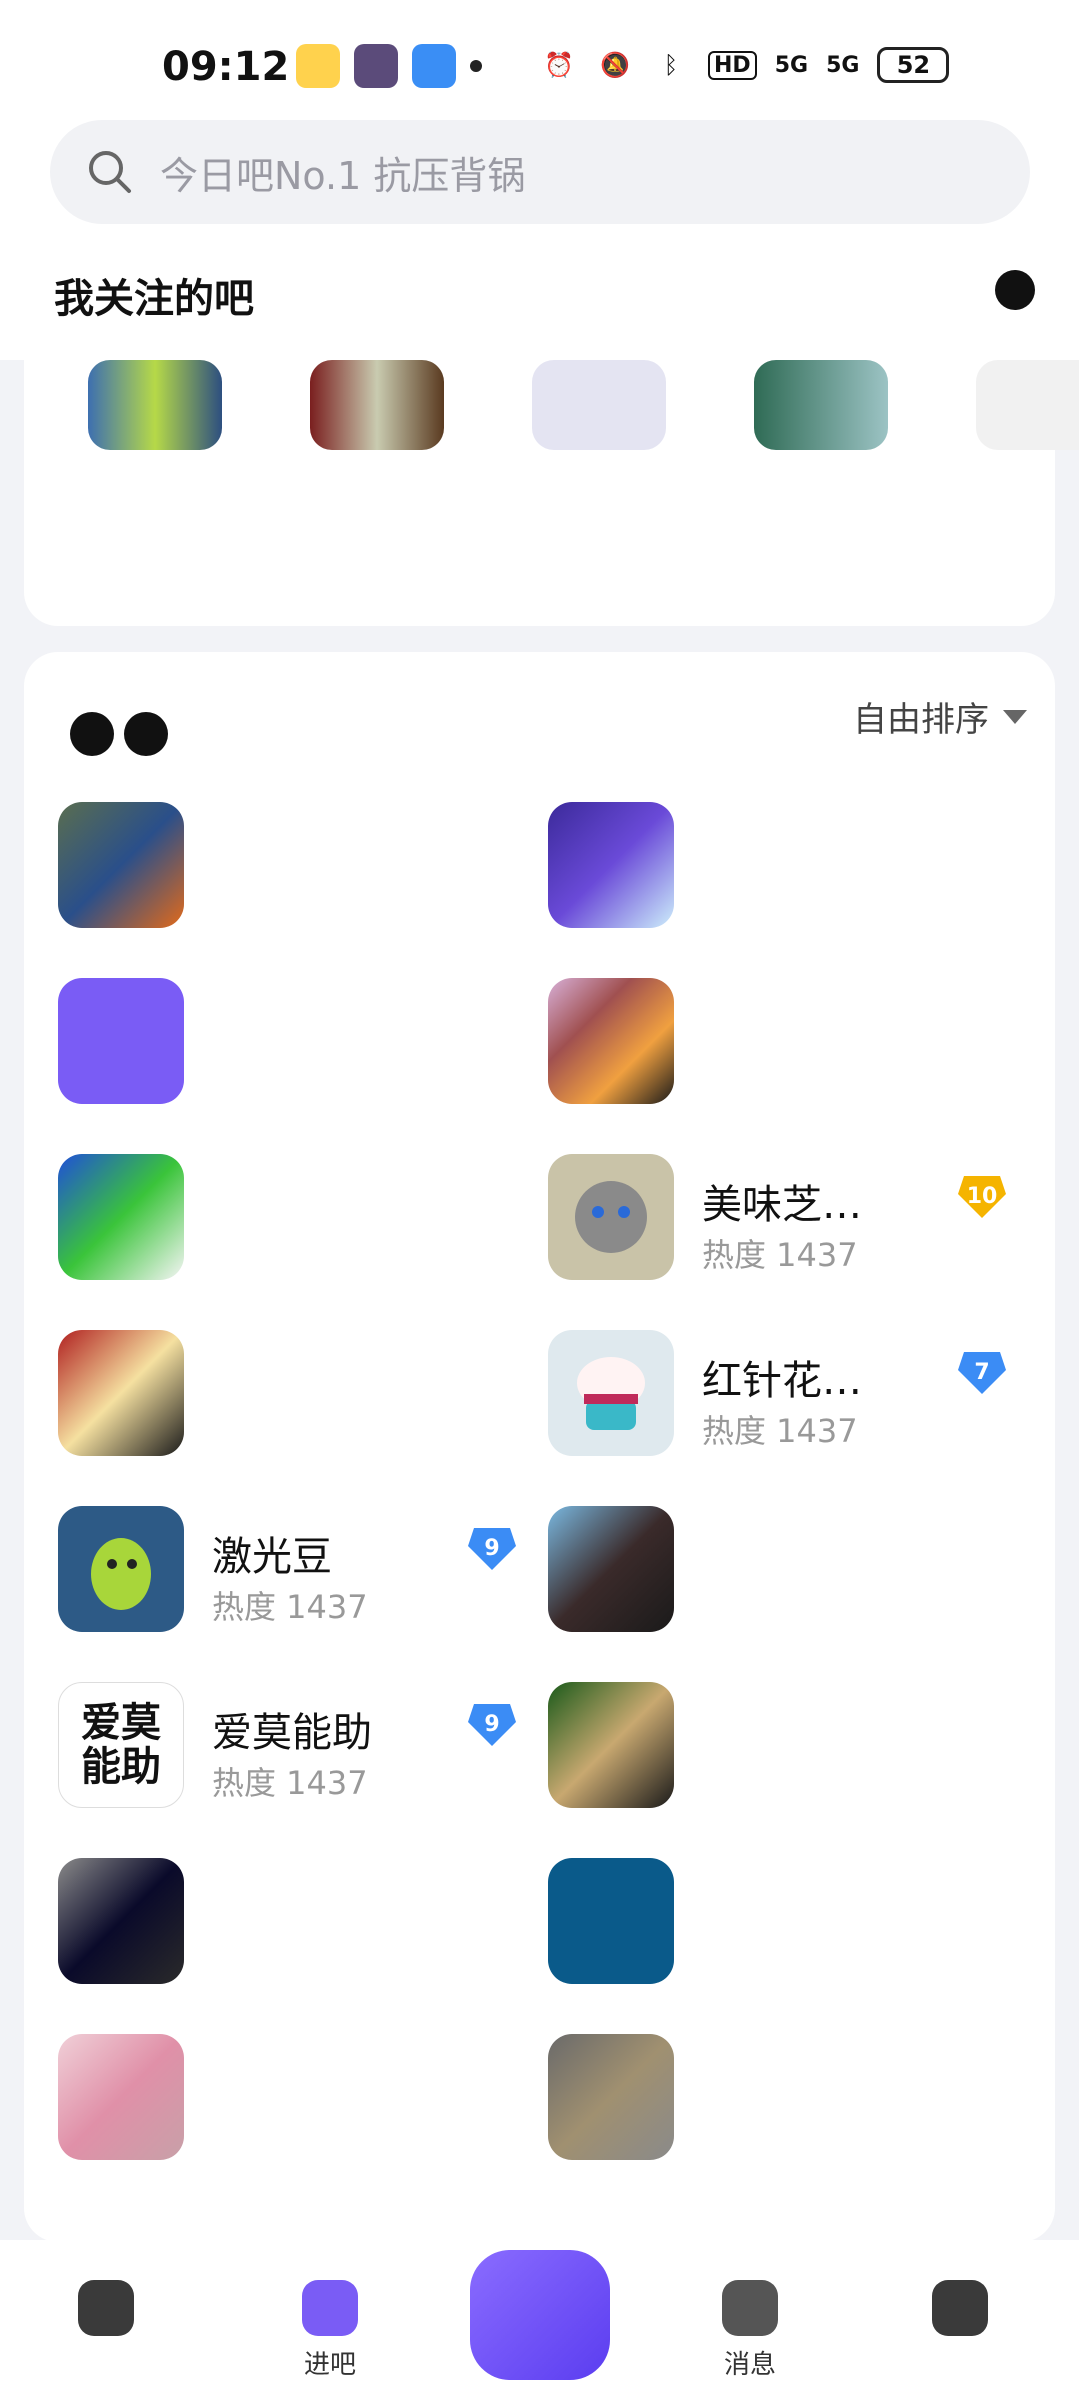 This screenshot has width=1079, height=2400. I want to click on enter-bar-icon, so click(330, 2308).